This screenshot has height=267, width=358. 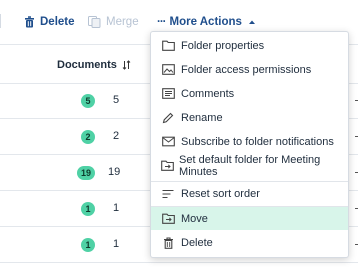 What do you see at coordinates (194, 218) in the screenshot?
I see `menu-item-label: Move` at bounding box center [194, 218].